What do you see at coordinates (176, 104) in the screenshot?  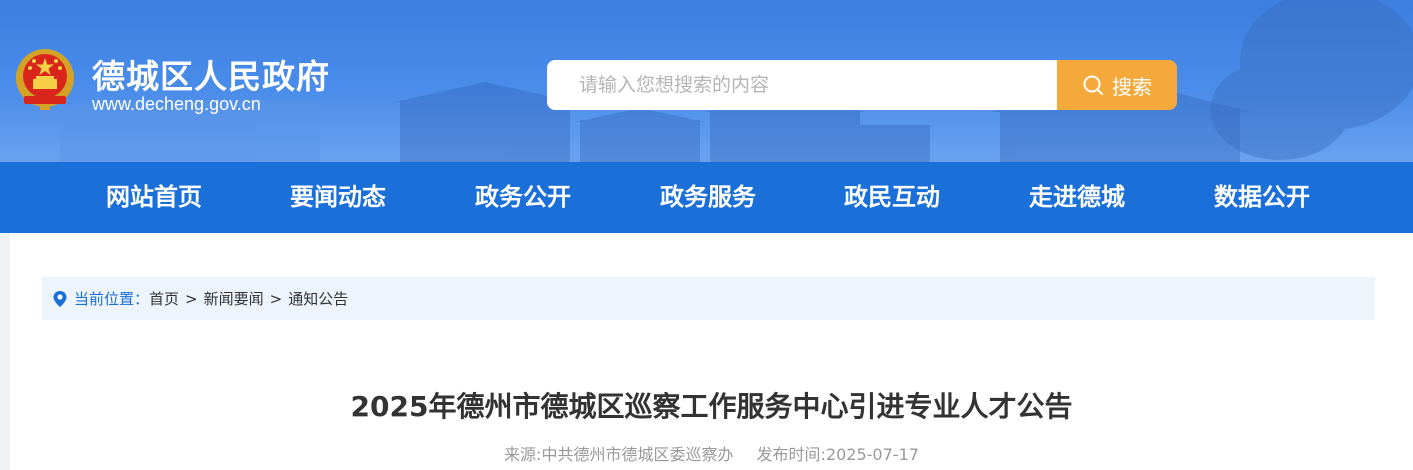 I see `site-url: www.decheng.gov.cn` at bounding box center [176, 104].